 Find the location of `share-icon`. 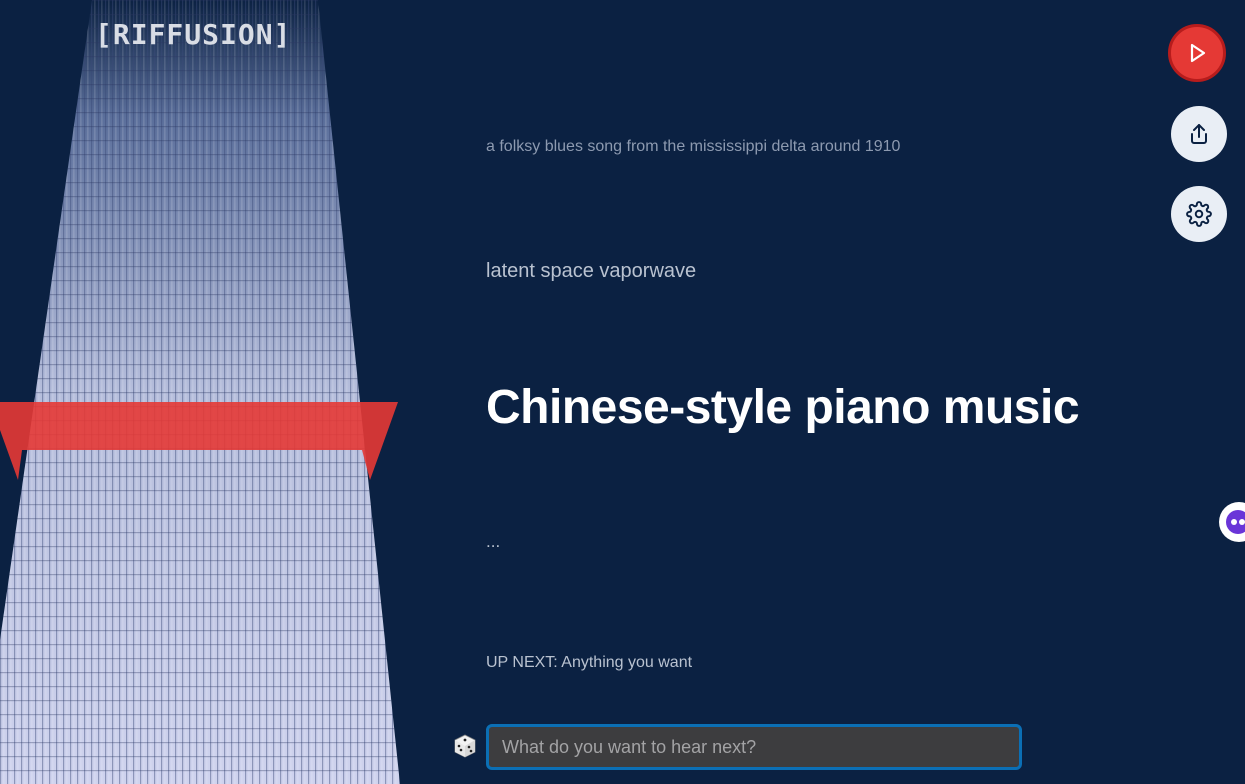

share-icon is located at coordinates (1199, 134).